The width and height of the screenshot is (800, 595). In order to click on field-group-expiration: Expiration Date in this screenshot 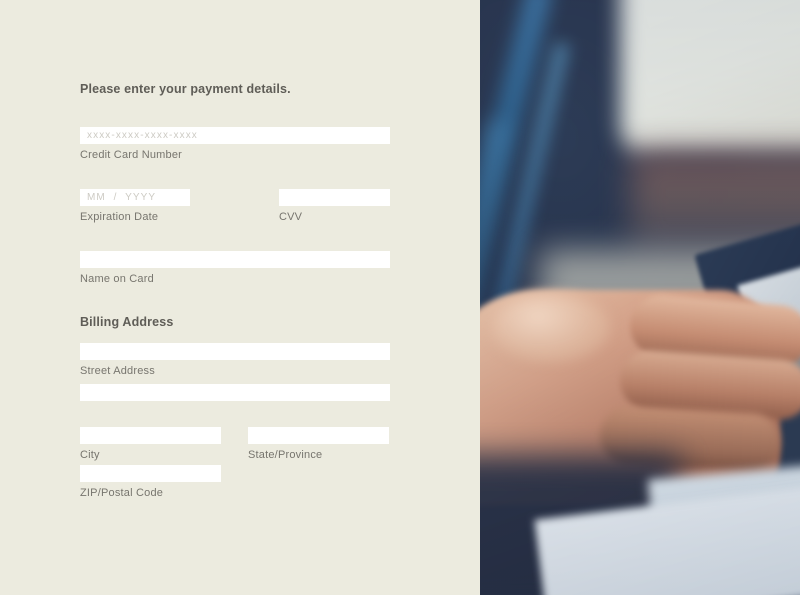, I will do `click(179, 206)`.